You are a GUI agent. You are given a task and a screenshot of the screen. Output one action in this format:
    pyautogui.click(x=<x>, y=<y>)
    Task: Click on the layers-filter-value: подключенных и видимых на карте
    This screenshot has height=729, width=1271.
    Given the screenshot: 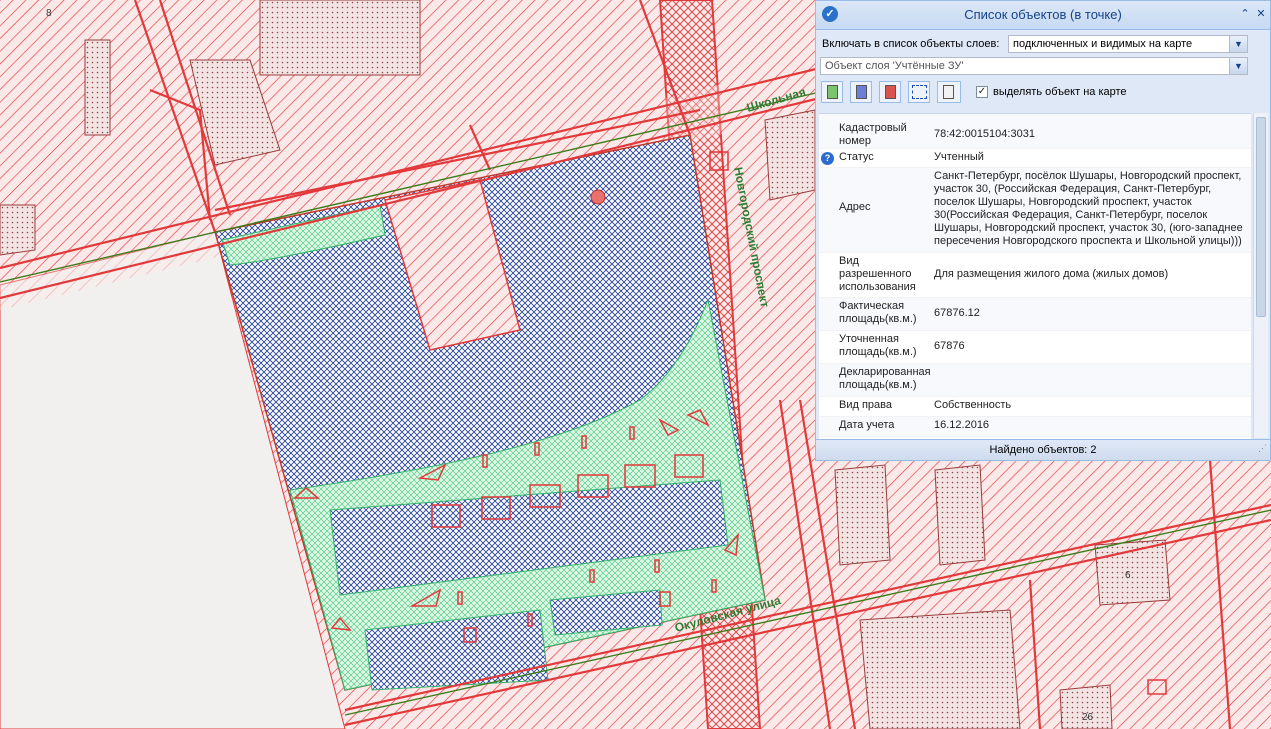 What is the action you would take?
    pyautogui.click(x=1103, y=44)
    